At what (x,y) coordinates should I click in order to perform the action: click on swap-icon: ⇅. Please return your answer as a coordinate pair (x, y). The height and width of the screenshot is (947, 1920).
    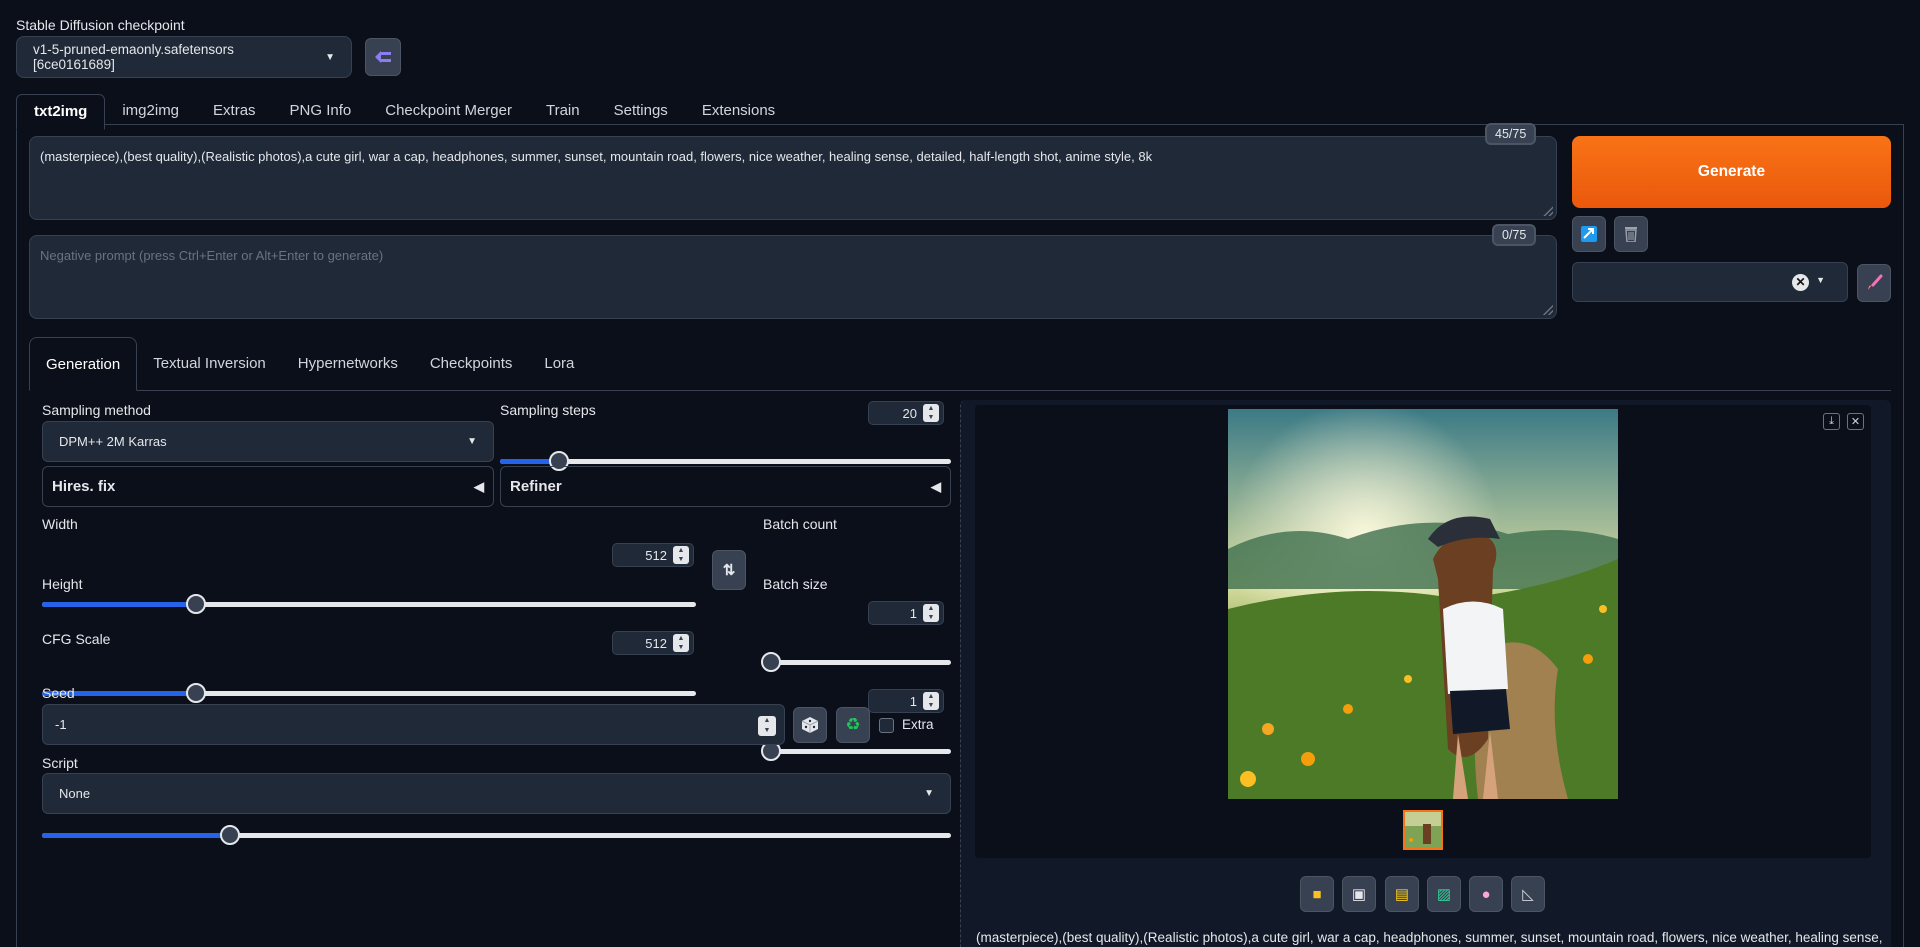
    Looking at the image, I should click on (729, 570).